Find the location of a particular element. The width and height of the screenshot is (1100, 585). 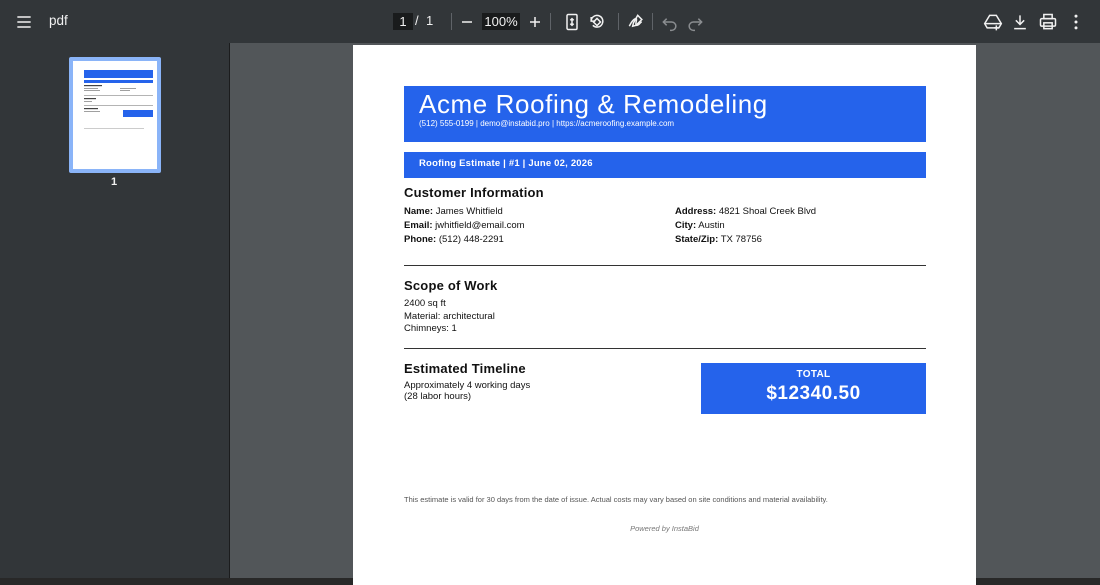

page-number-input: 1 is located at coordinates (403, 21).